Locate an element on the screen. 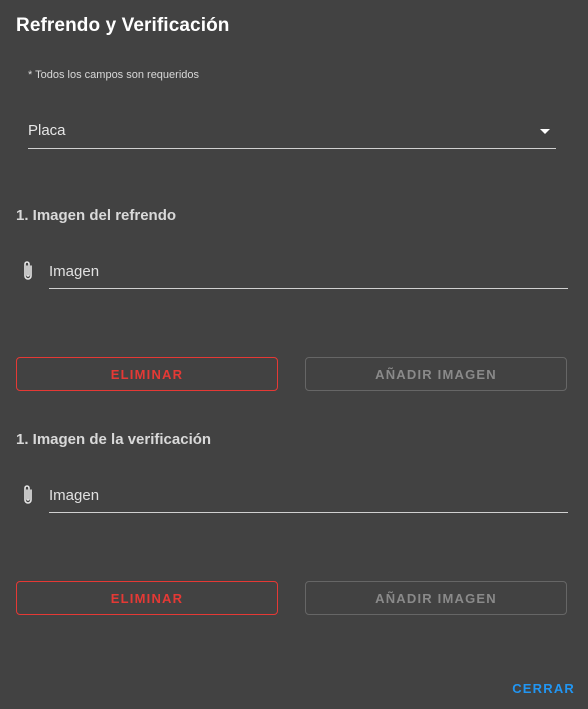  delete-image-button-verificacion: ELIMINAR is located at coordinates (147, 598).